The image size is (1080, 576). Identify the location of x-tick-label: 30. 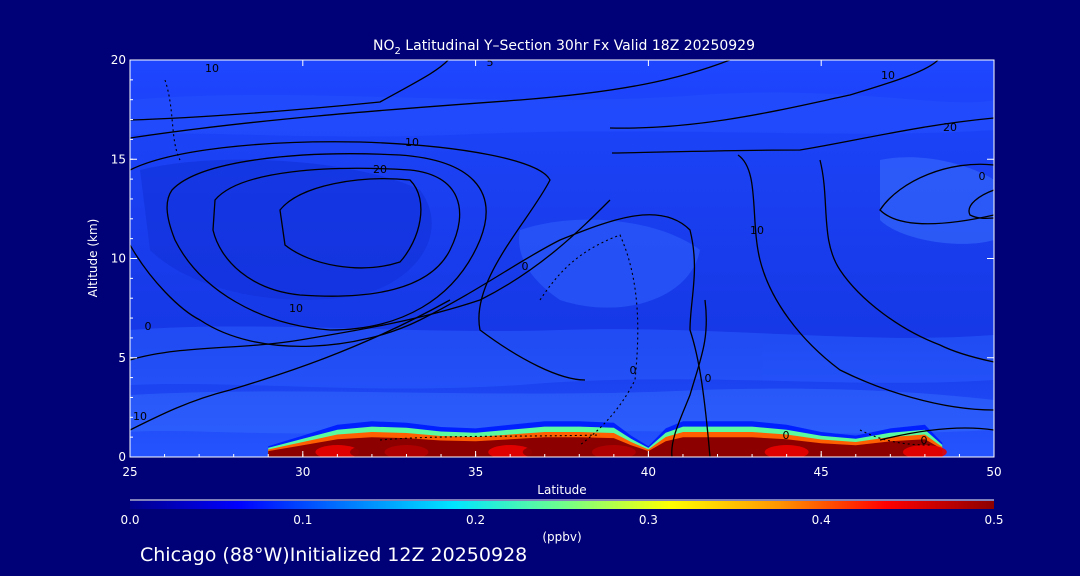
(302, 472).